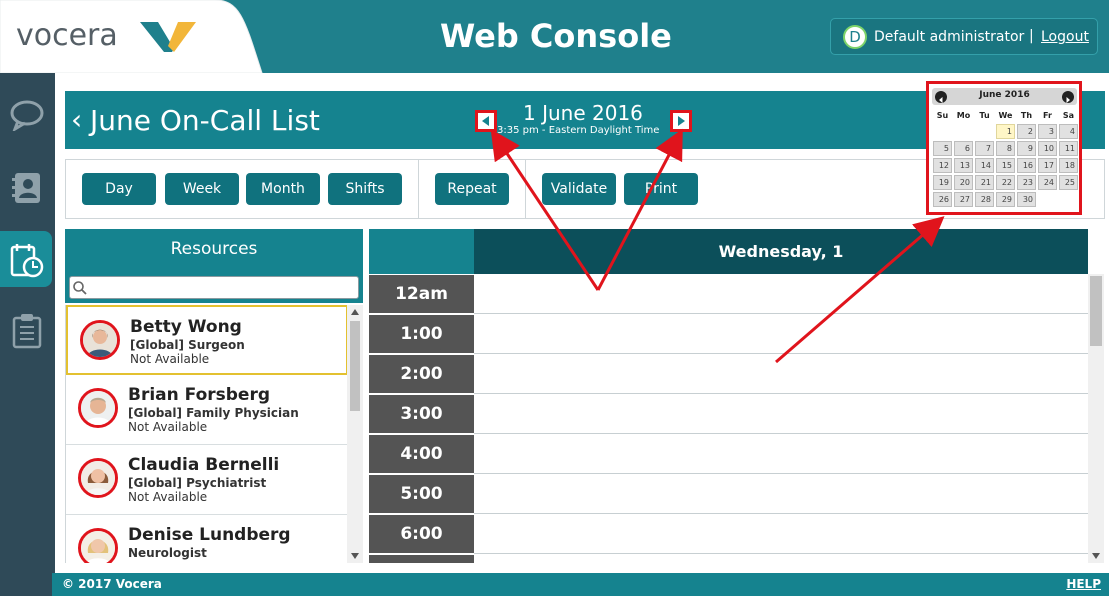  I want to click on calendar-day: 20, so click(963, 182).